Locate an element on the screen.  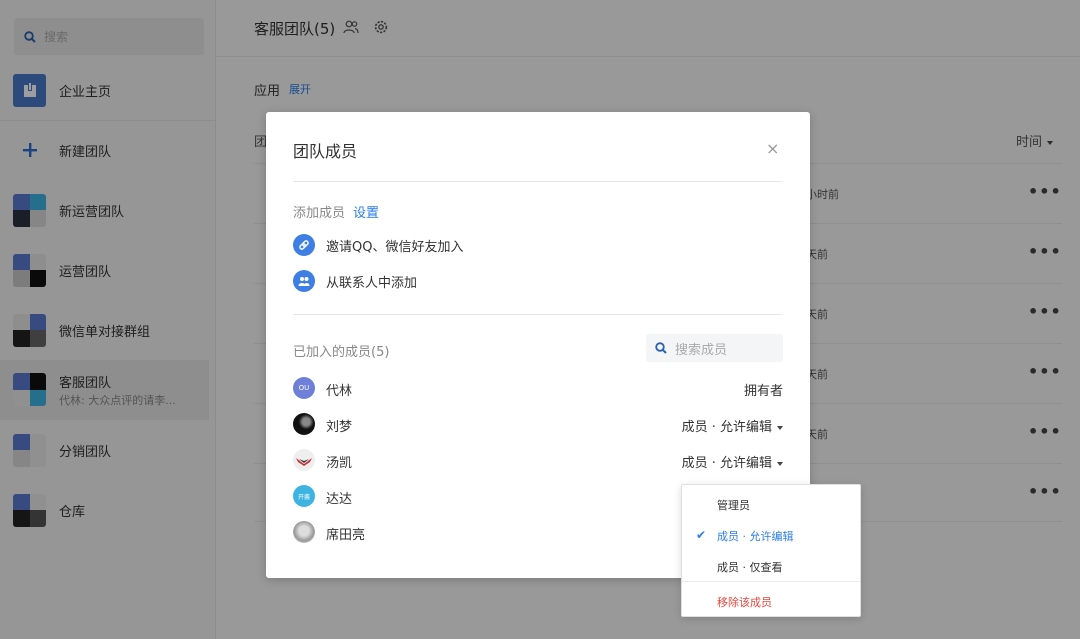
dialog-title: 团队成员 is located at coordinates (325, 151).